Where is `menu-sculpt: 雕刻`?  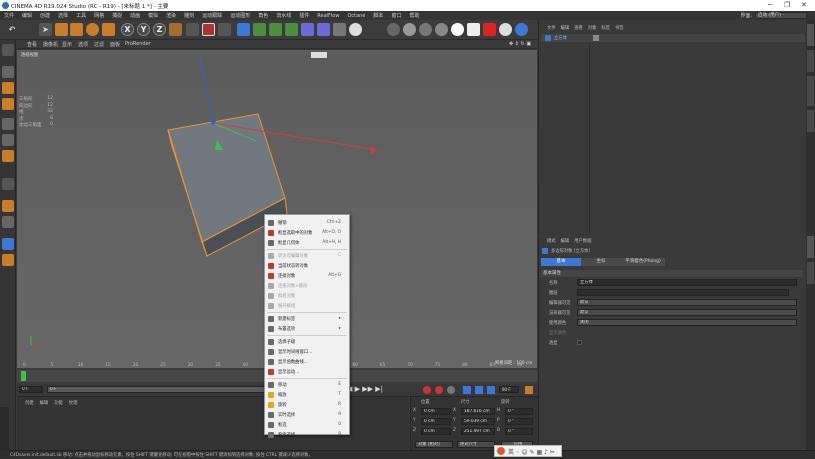 menu-sculpt: 雕刻 is located at coordinates (189, 15).